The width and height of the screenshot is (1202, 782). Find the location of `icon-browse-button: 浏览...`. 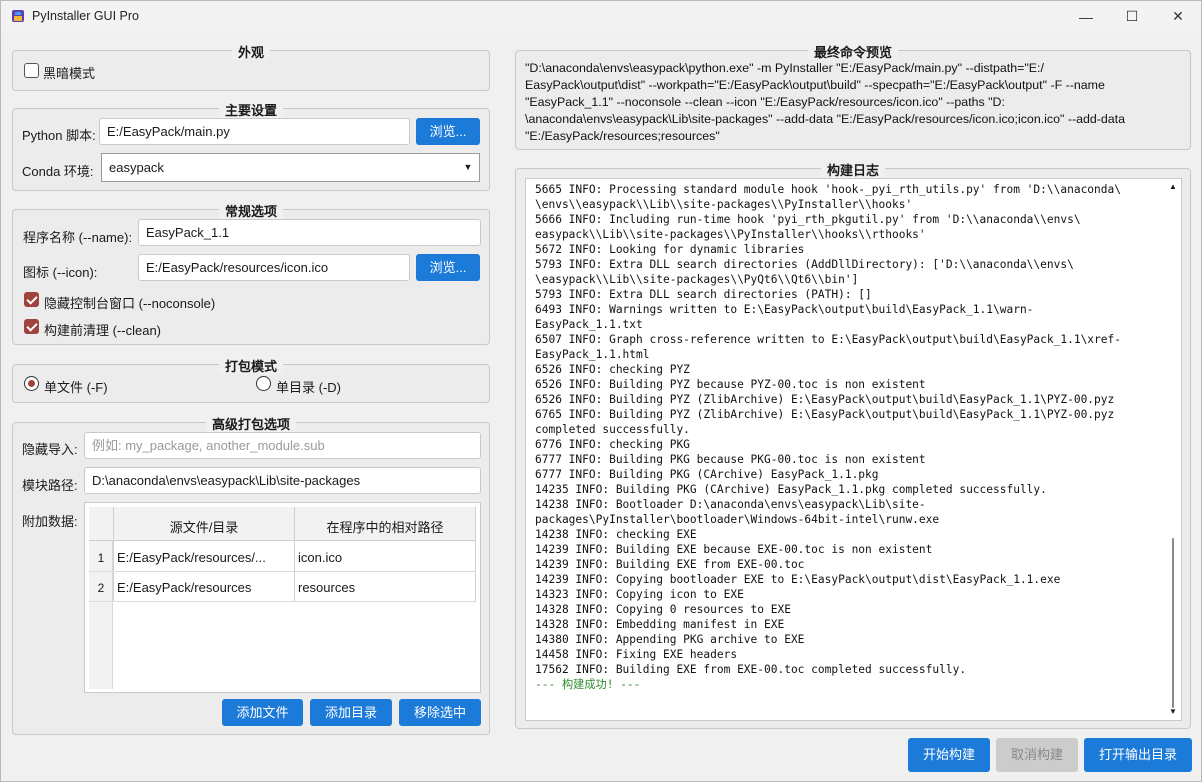

icon-browse-button: 浏览... is located at coordinates (448, 267).